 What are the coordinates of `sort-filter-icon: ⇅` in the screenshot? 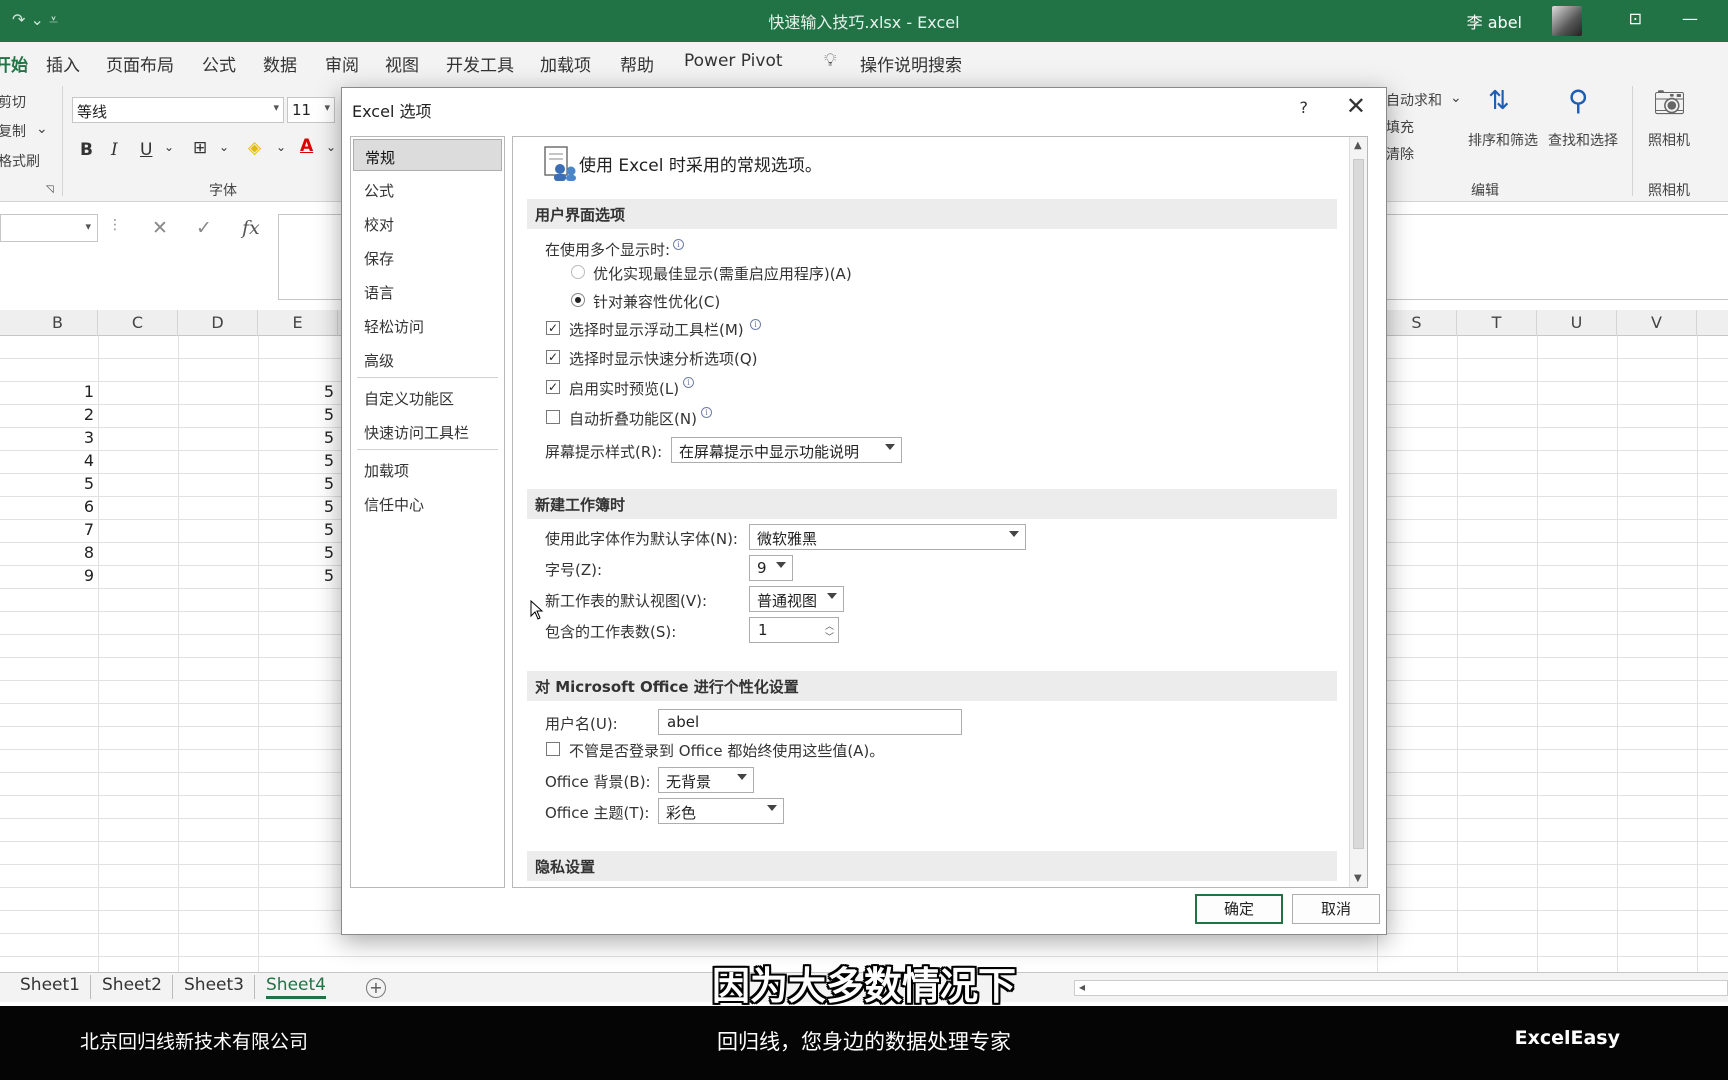 It's located at (1499, 101).